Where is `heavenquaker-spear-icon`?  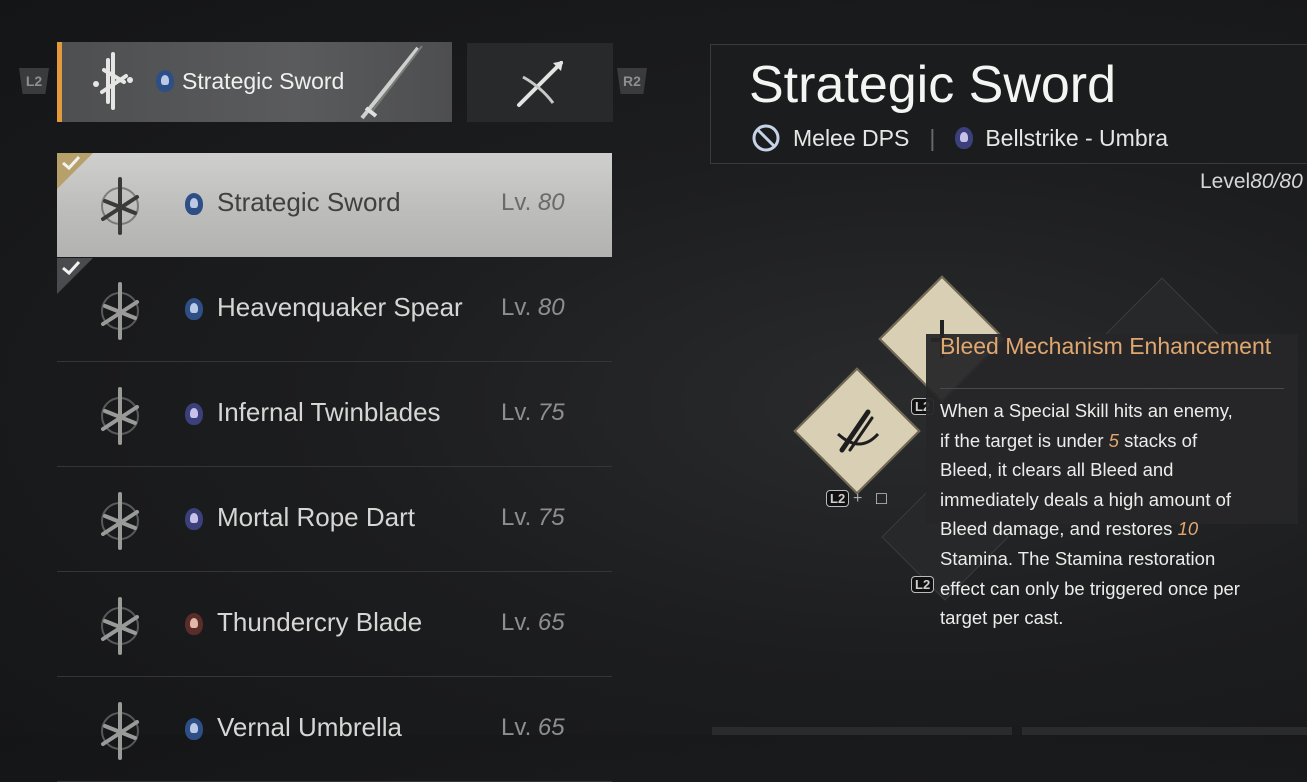 heavenquaker-spear-icon is located at coordinates (120, 311).